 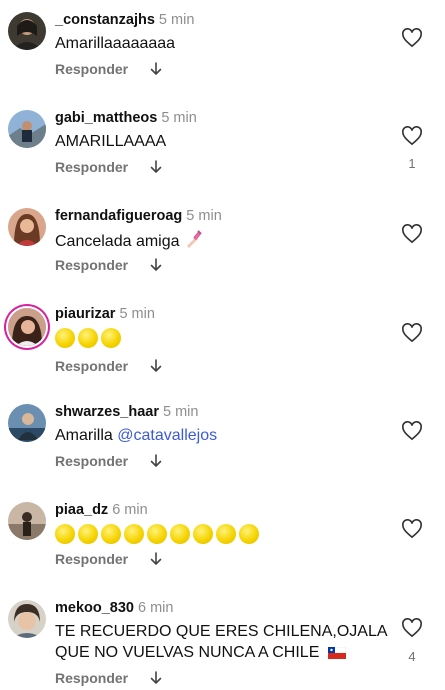 What do you see at coordinates (221, 631) in the screenshot?
I see `comment-text-line-1: TE RECUERDO QUE ERES CHILENA,OJALA` at bounding box center [221, 631].